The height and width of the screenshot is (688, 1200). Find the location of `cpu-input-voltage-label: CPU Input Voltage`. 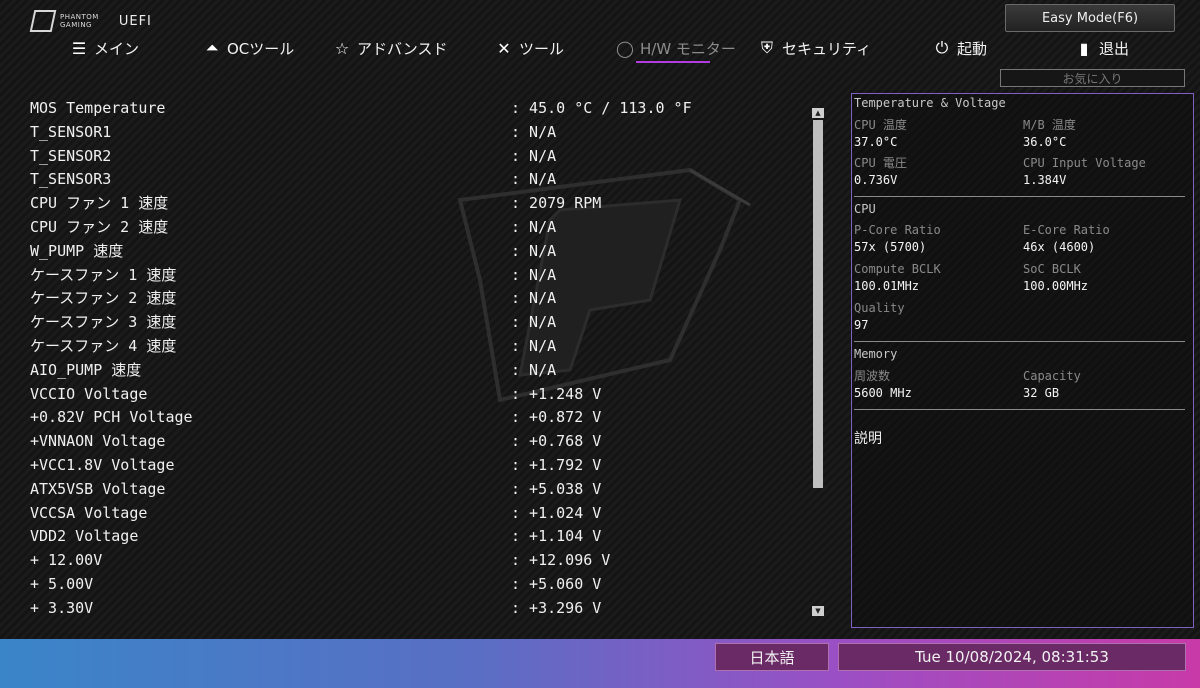

cpu-input-voltage-label: CPU Input Voltage is located at coordinates (1084, 163).